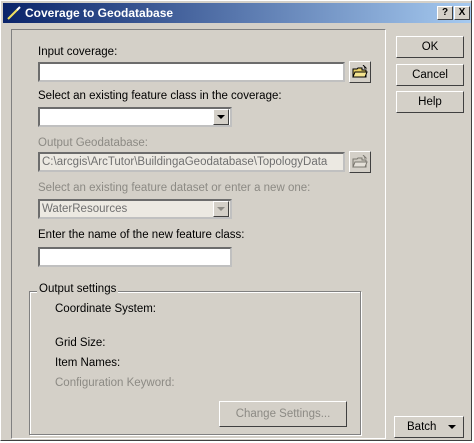  I want to click on item-names-label: Item Names:, so click(88, 363).